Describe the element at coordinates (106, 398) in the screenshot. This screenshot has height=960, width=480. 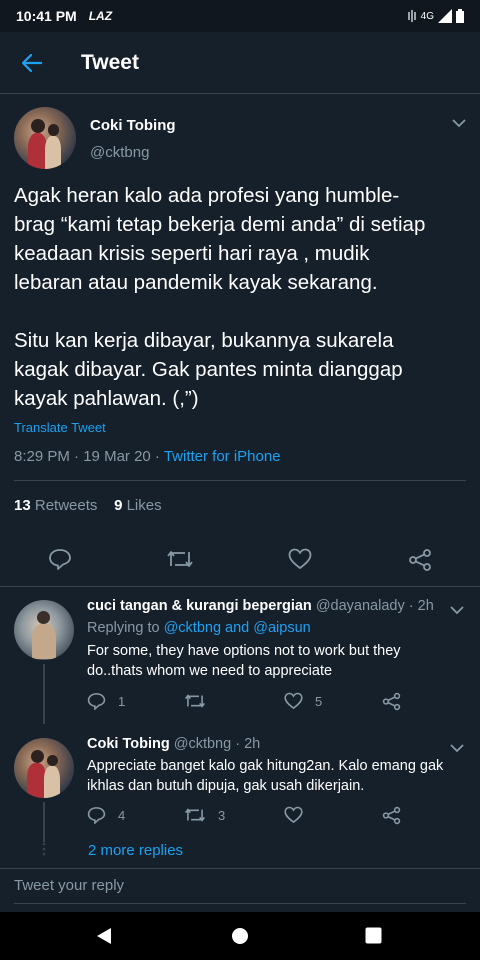
I see `tweet-line: kayak pahlawan. (,”)` at that location.